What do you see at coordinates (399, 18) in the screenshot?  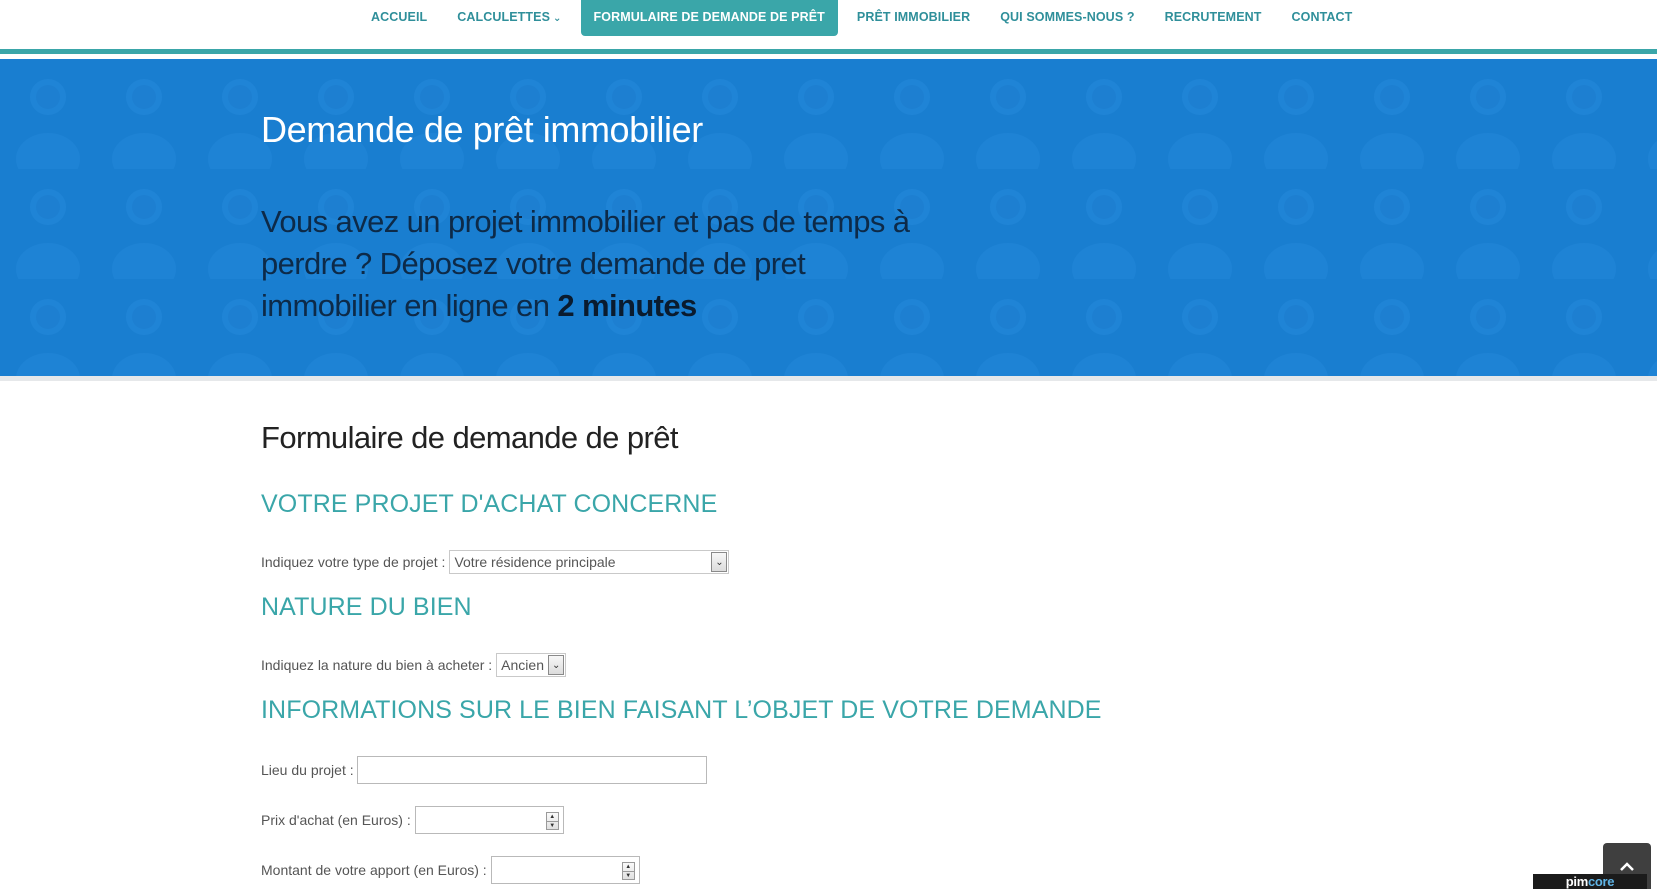 I see `nav-item-accueil: ACCUEIL` at bounding box center [399, 18].